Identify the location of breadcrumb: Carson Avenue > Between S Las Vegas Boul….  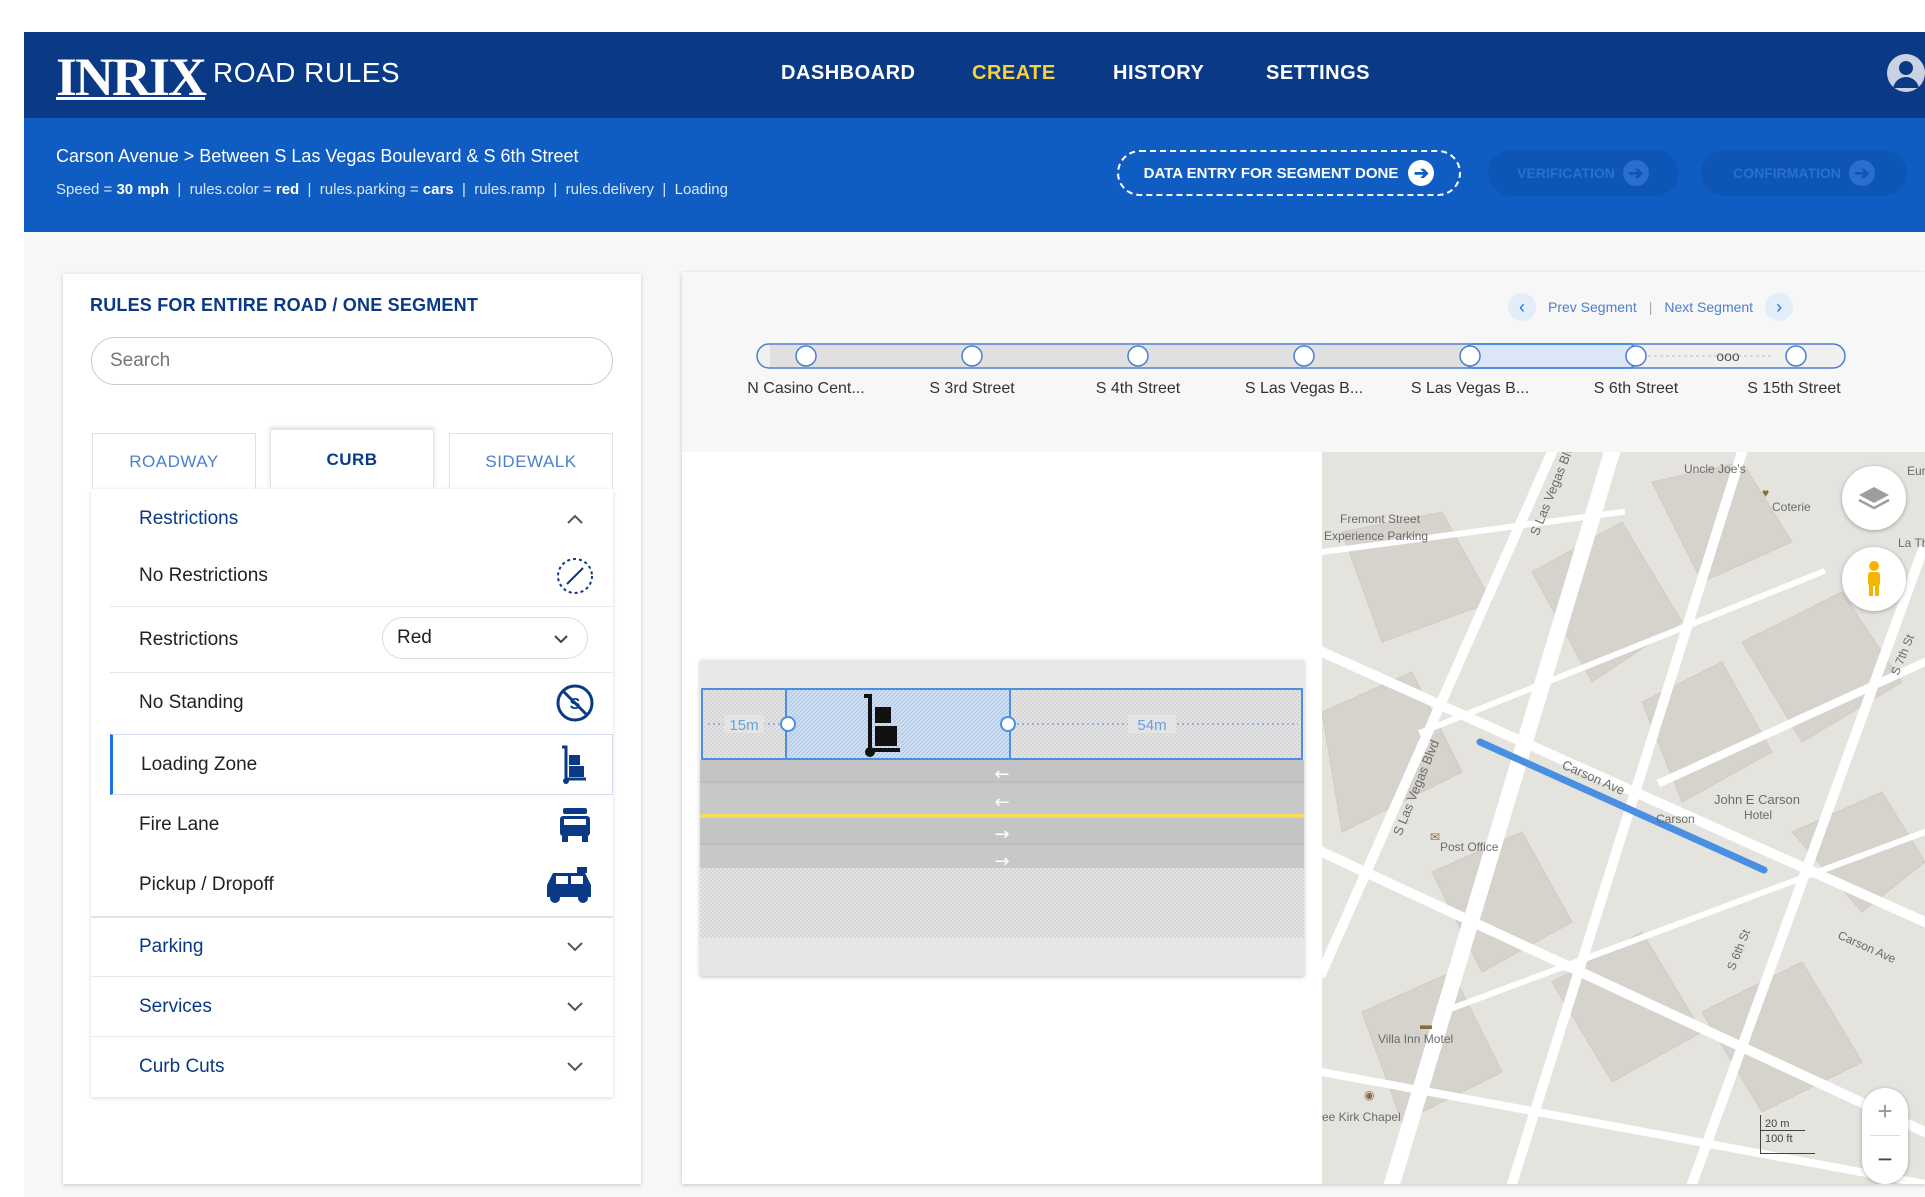
(317, 156).